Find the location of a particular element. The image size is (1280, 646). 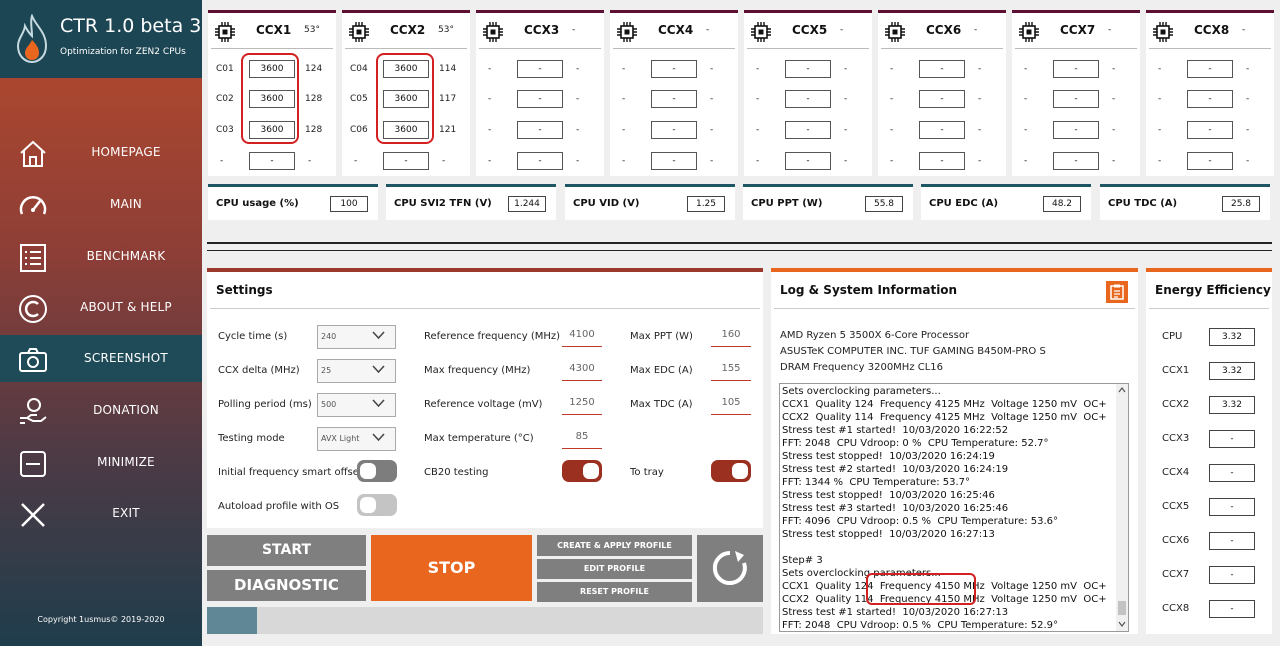

edit-profile-button: EDIT PROFILE is located at coordinates (614, 569).